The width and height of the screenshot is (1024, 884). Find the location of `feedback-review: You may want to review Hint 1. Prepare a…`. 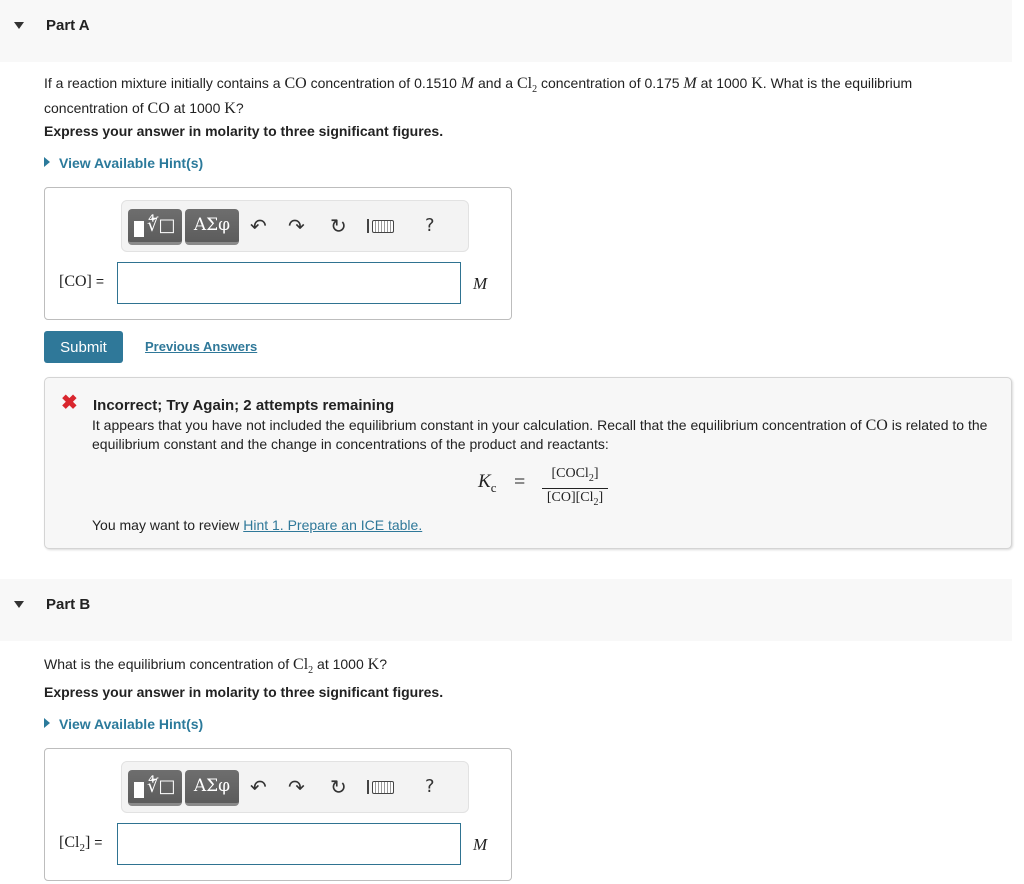

feedback-review: You may want to review Hint 1. Prepare a… is located at coordinates (257, 525).